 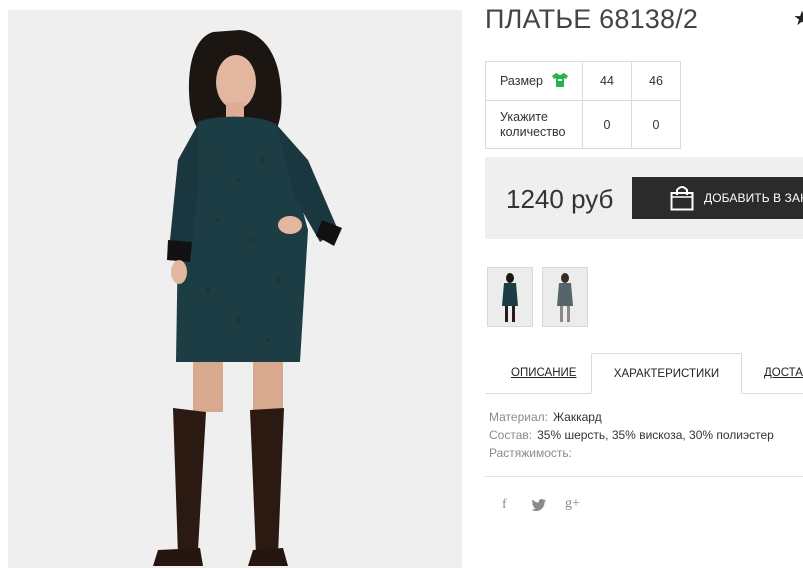 What do you see at coordinates (656, 81) in the screenshot?
I see `size-46-cell: 46` at bounding box center [656, 81].